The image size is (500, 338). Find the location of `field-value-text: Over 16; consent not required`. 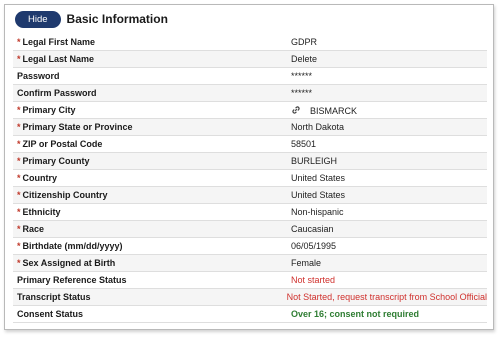

field-value-text: Over 16; consent not required is located at coordinates (355, 314).